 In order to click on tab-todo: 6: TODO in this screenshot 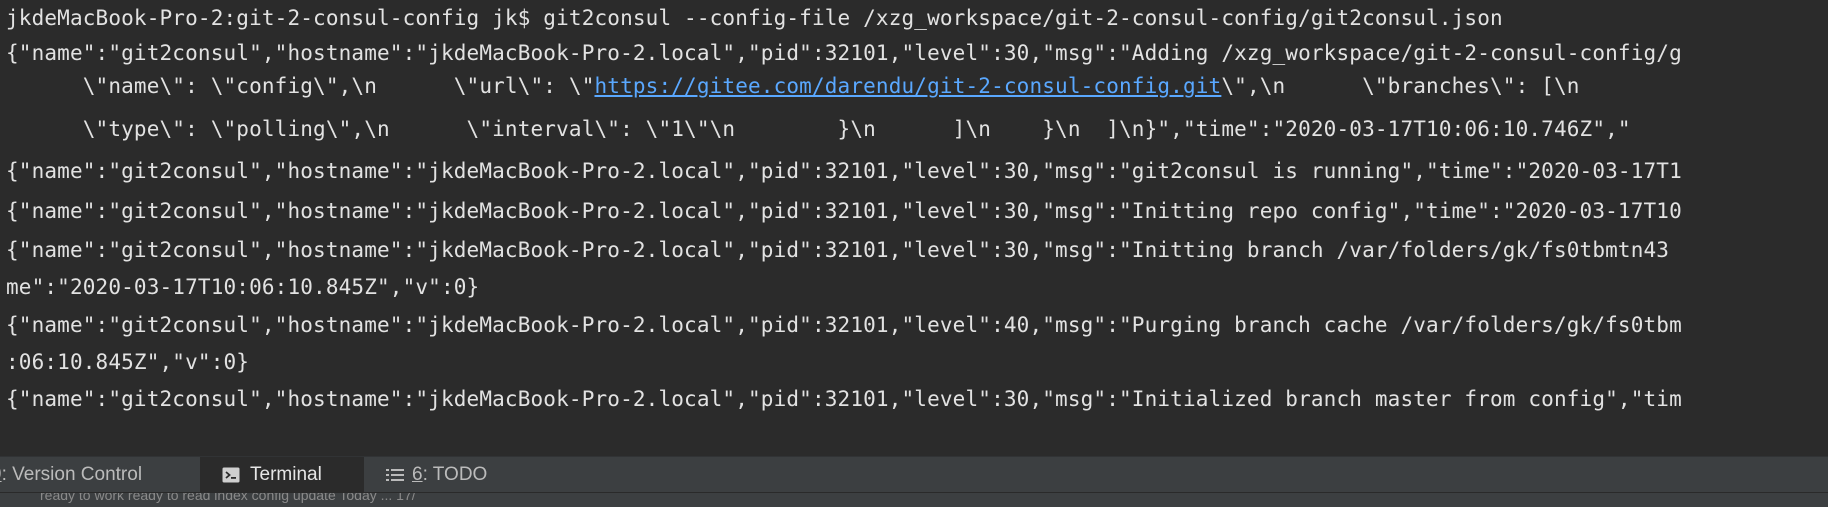, I will do `click(456, 474)`.